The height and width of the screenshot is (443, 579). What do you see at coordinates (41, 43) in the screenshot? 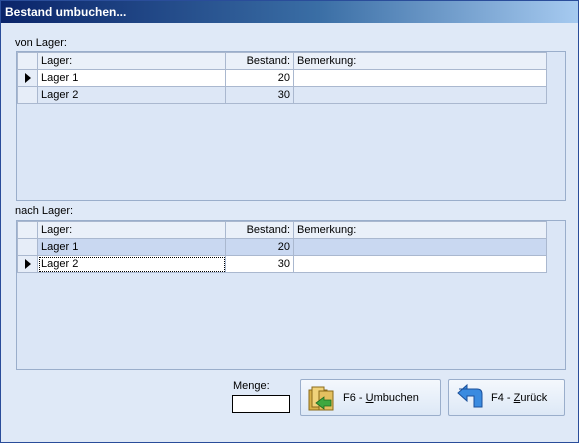
I see `from-warehouse-label: von Lager:` at bounding box center [41, 43].